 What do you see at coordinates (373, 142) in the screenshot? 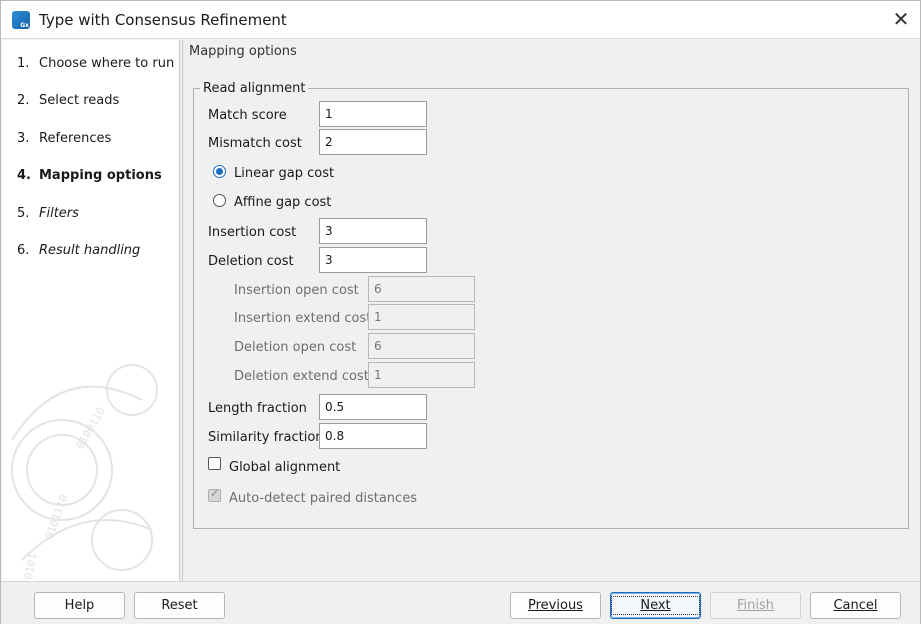
I see `mismatch-cost-input: 2` at bounding box center [373, 142].